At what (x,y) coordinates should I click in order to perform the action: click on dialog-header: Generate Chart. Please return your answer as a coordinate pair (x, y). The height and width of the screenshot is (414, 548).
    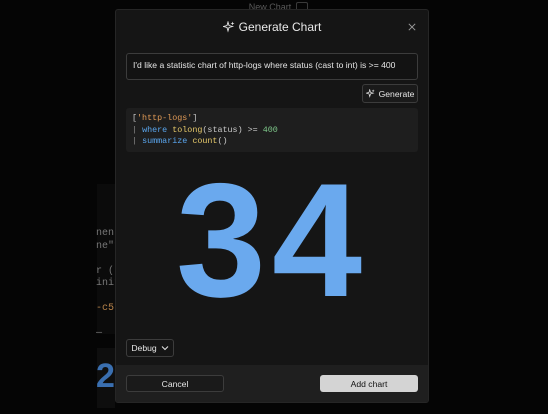
    Looking at the image, I should click on (272, 27).